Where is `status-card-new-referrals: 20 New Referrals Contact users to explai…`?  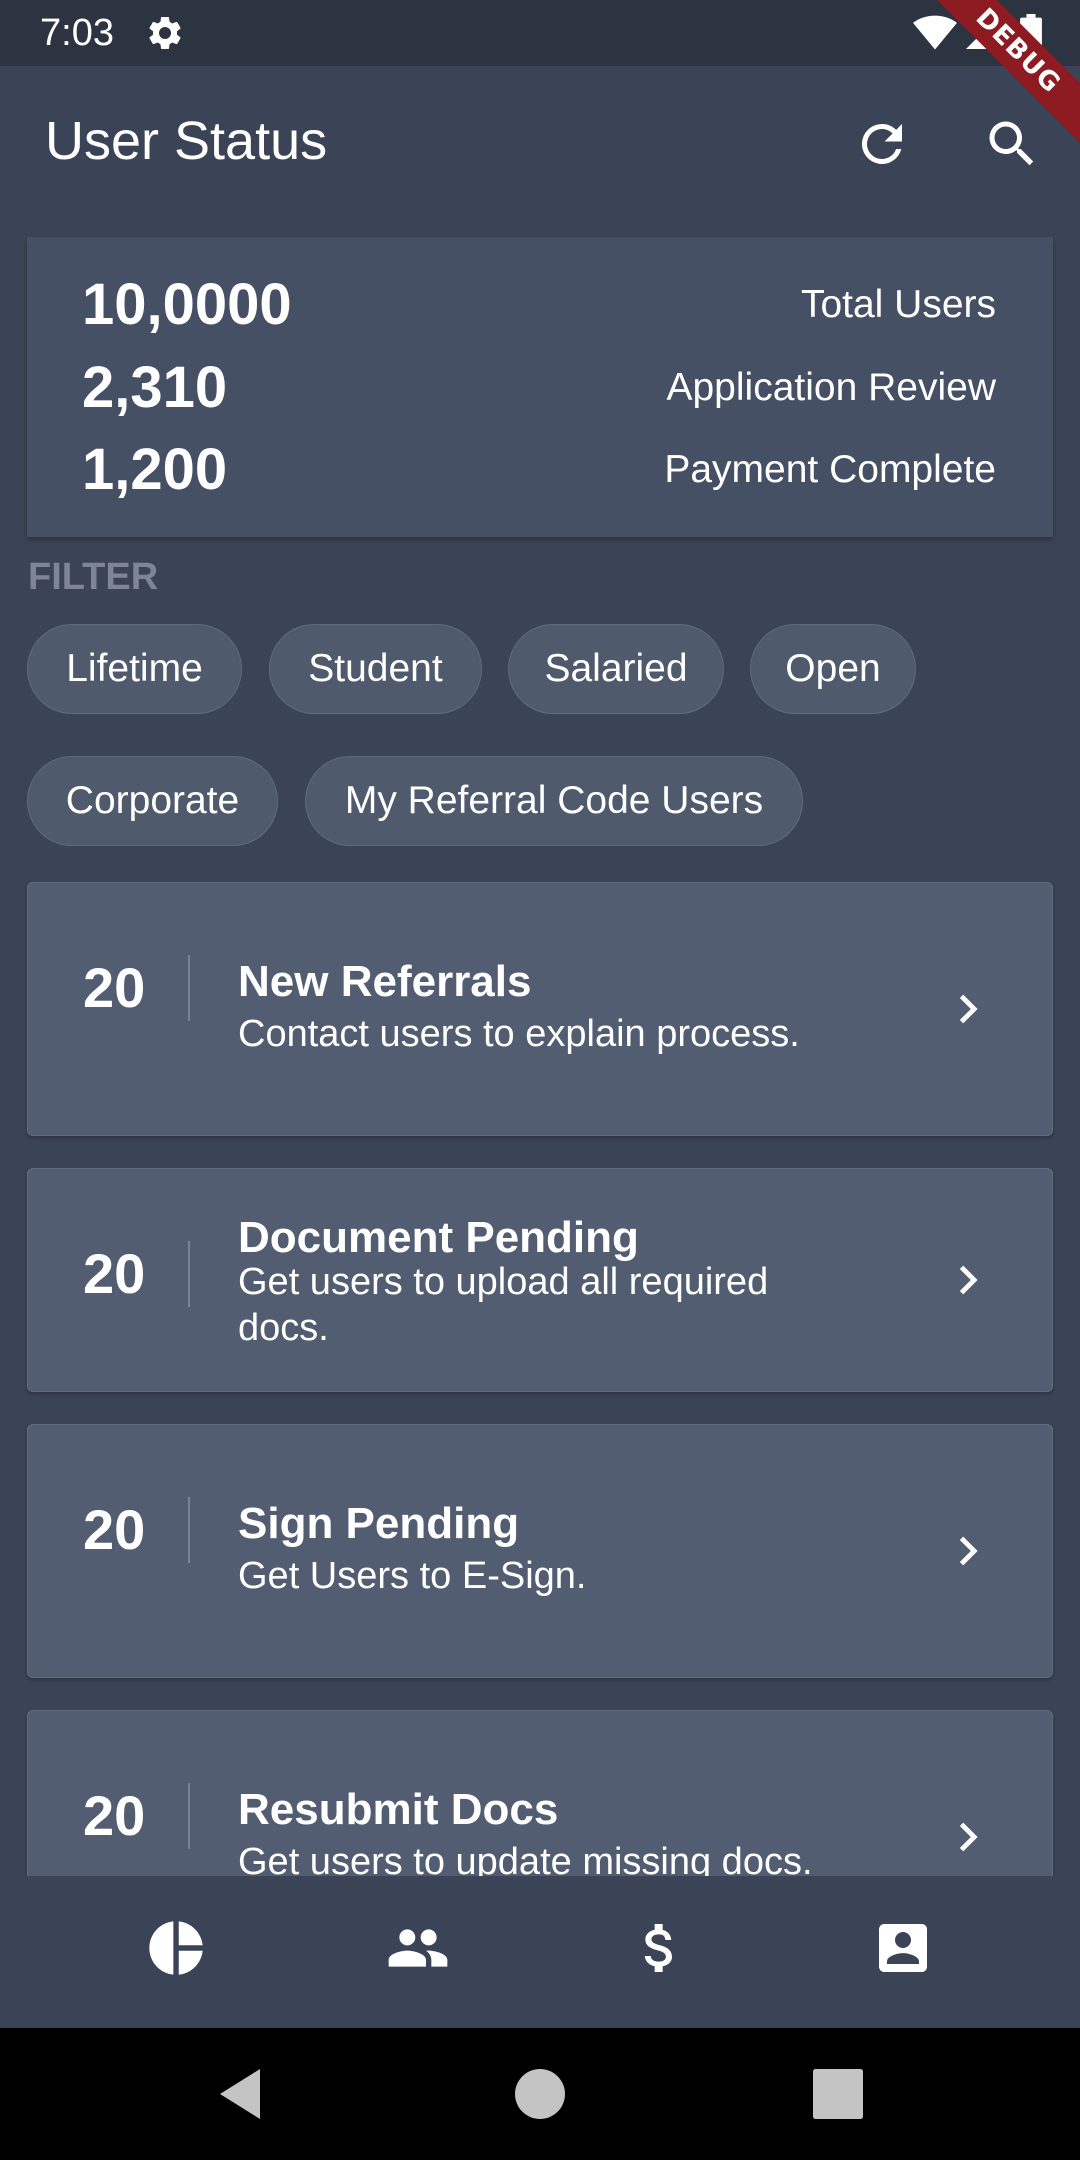
status-card-new-referrals: 20 New Referrals Contact users to explai… is located at coordinates (540, 1009).